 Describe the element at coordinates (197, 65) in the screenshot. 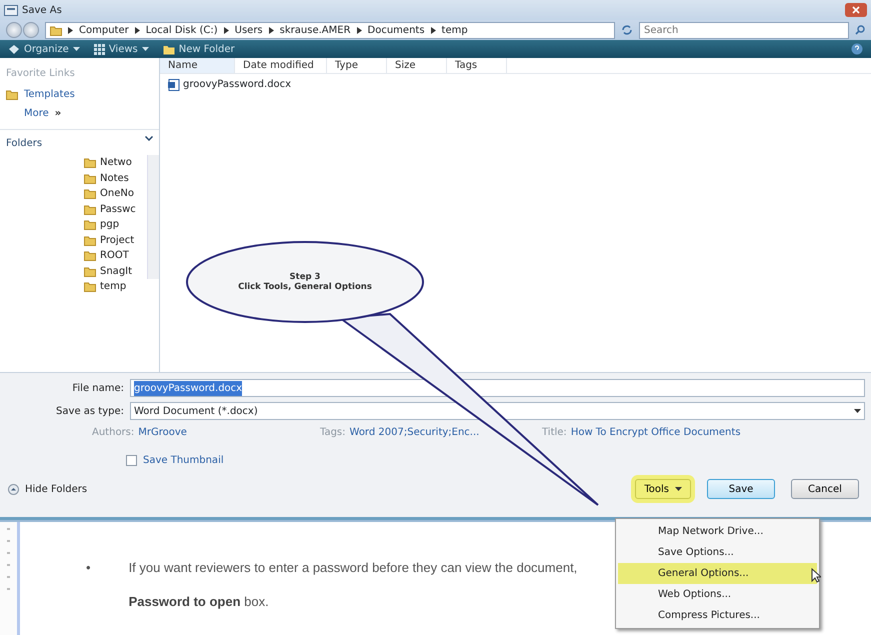

I see `column-header: Name` at that location.